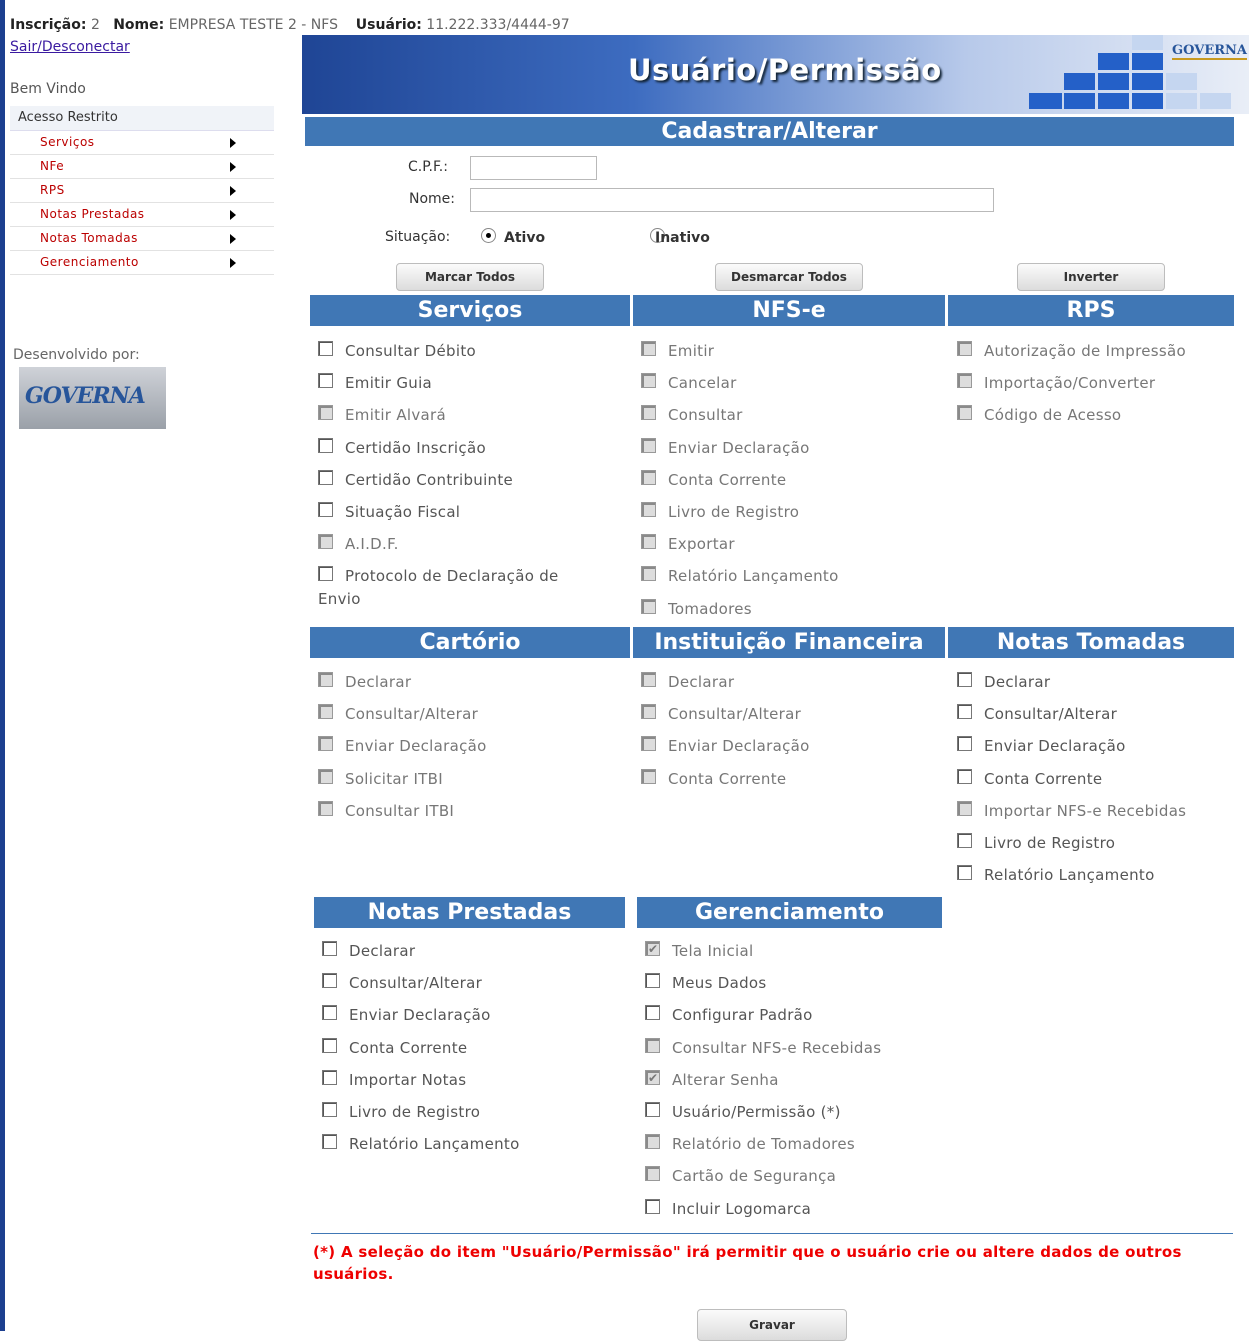 This screenshot has width=1249, height=1341. Describe the element at coordinates (789, 912) in the screenshot. I see `section-gerenciamento: Gerenciamento` at that location.